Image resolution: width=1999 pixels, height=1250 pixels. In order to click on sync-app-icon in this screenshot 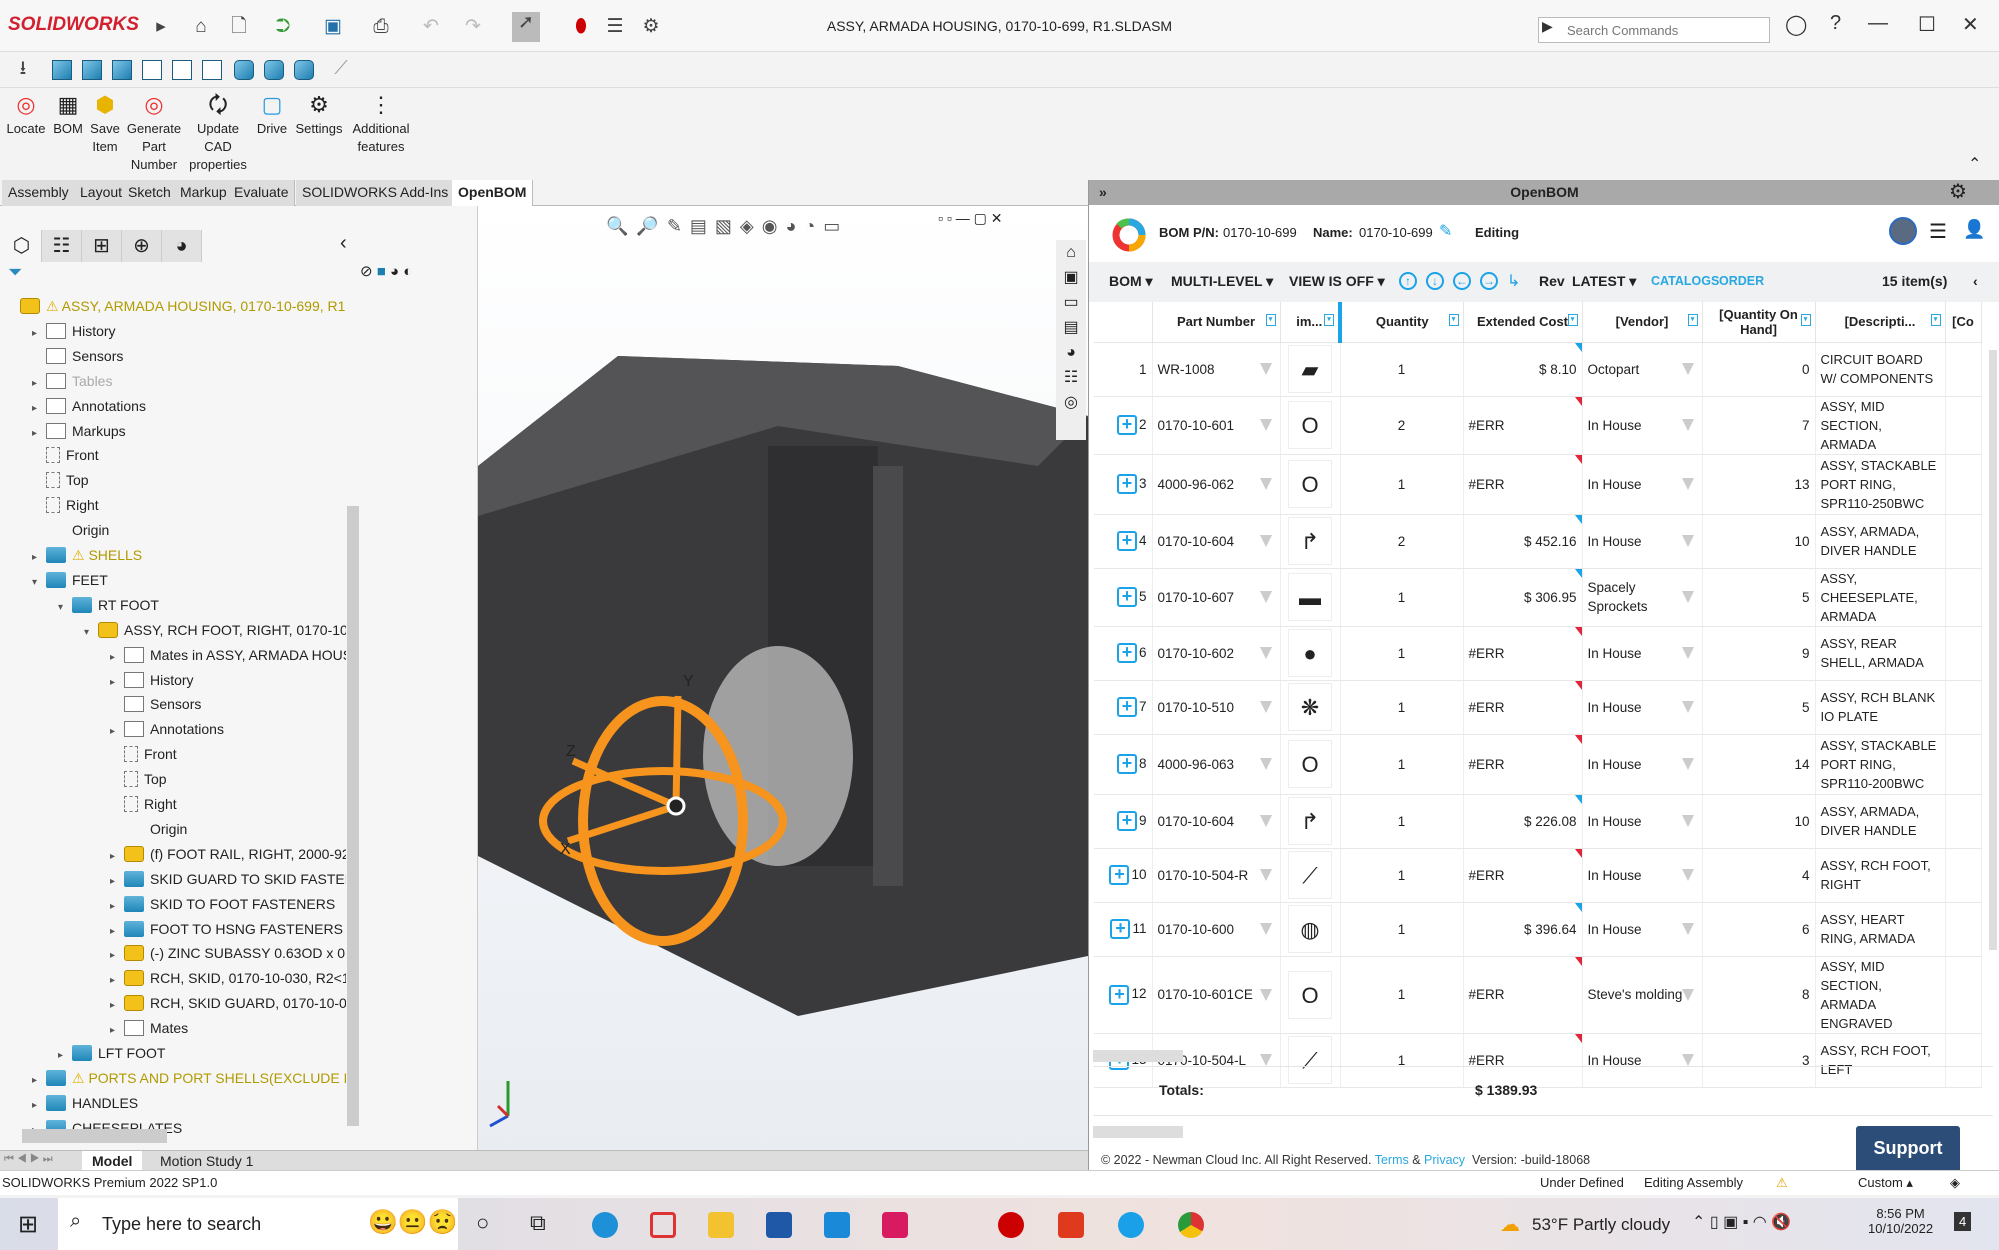, I will do `click(663, 1225)`.